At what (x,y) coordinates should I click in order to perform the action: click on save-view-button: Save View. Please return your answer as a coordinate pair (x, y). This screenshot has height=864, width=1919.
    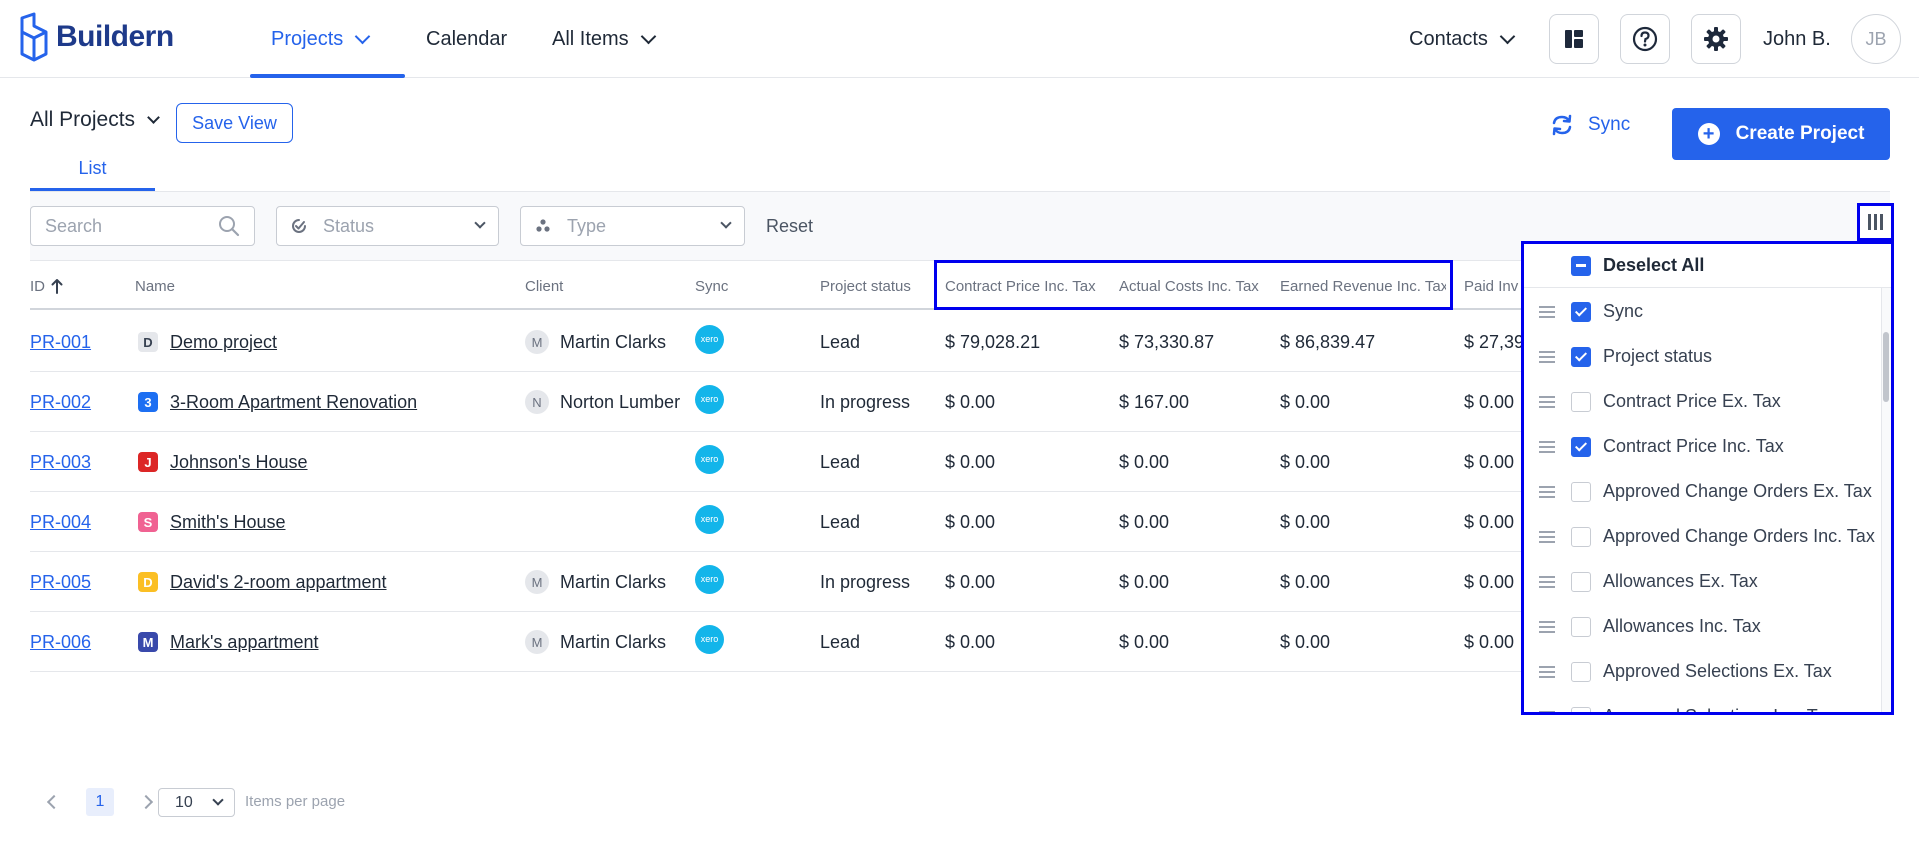
    Looking at the image, I should click on (234, 123).